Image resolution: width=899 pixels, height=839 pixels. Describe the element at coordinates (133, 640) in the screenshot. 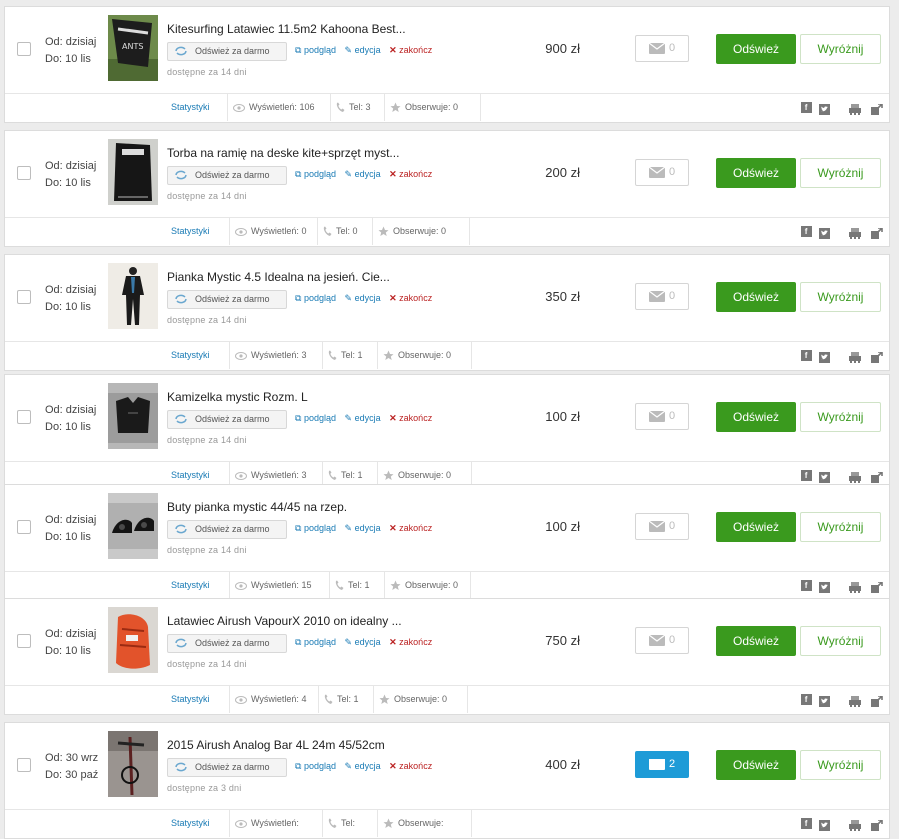

I see `kite-bag-photo` at that location.